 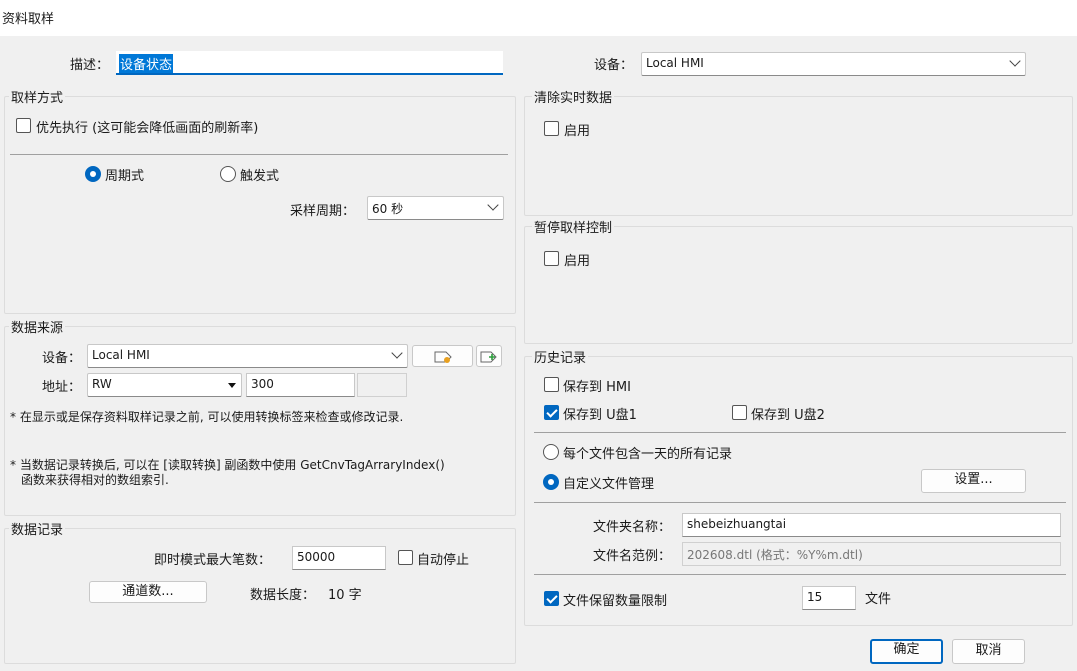 I want to click on history-title: 历史记录, so click(x=560, y=356).